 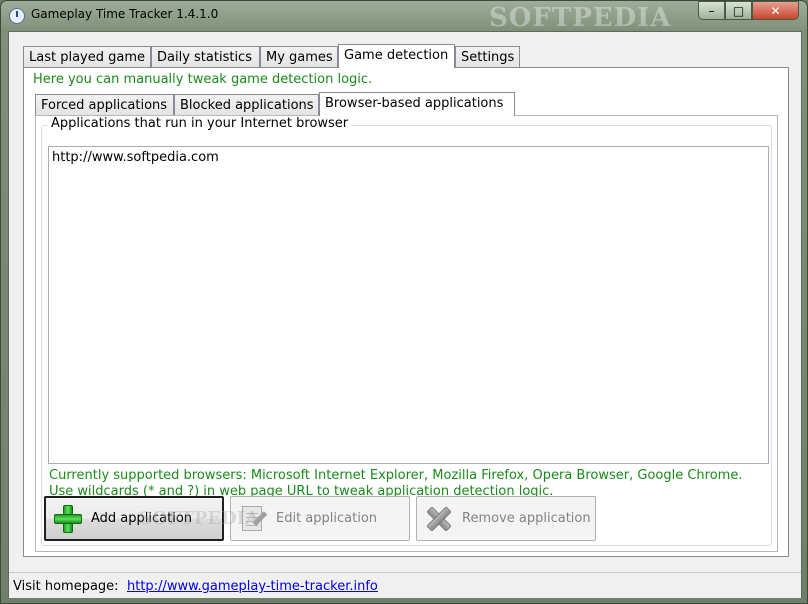 What do you see at coordinates (487, 57) in the screenshot?
I see `tab-settings: Settings` at bounding box center [487, 57].